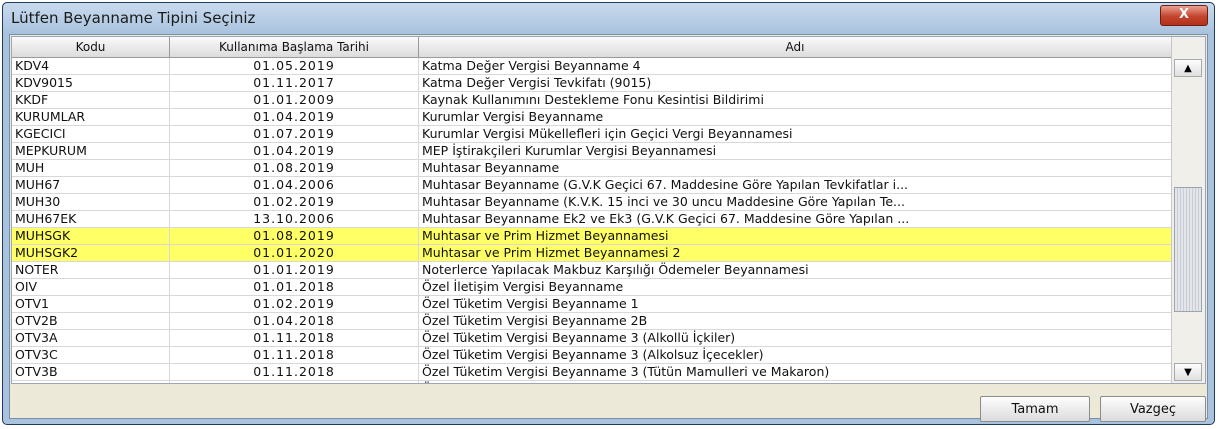 This screenshot has height=429, width=1219. Describe the element at coordinates (294, 219) in the screenshot. I see `cell-start-date: 13.10.2006` at that location.